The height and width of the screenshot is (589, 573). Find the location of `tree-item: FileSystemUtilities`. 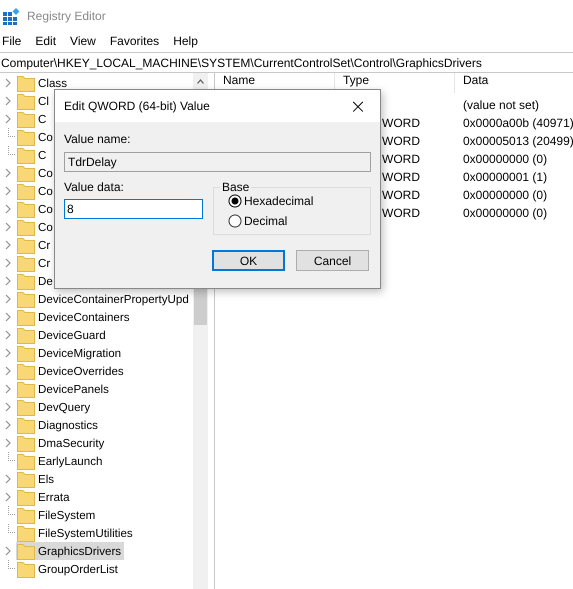

tree-item: FileSystemUtilities is located at coordinates (75, 533).